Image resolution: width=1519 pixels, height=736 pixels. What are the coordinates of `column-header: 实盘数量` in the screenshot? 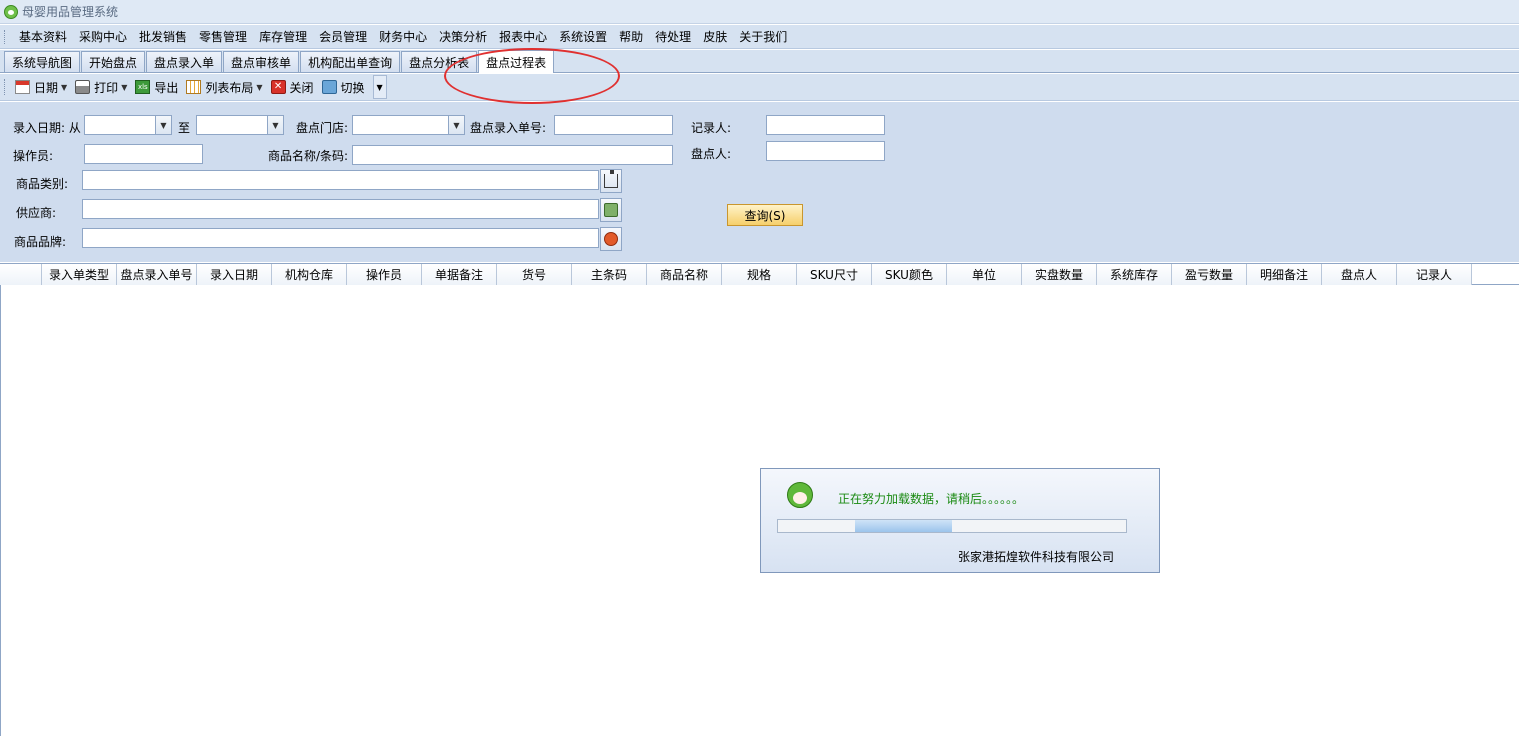 It's located at (1059, 274).